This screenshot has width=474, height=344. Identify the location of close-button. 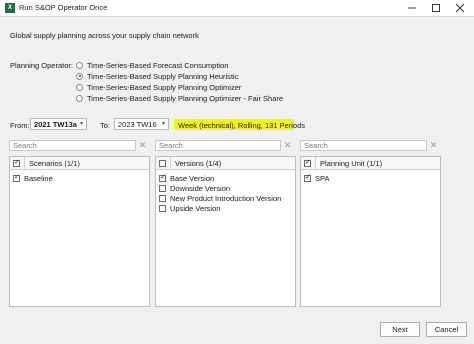
(460, 8).